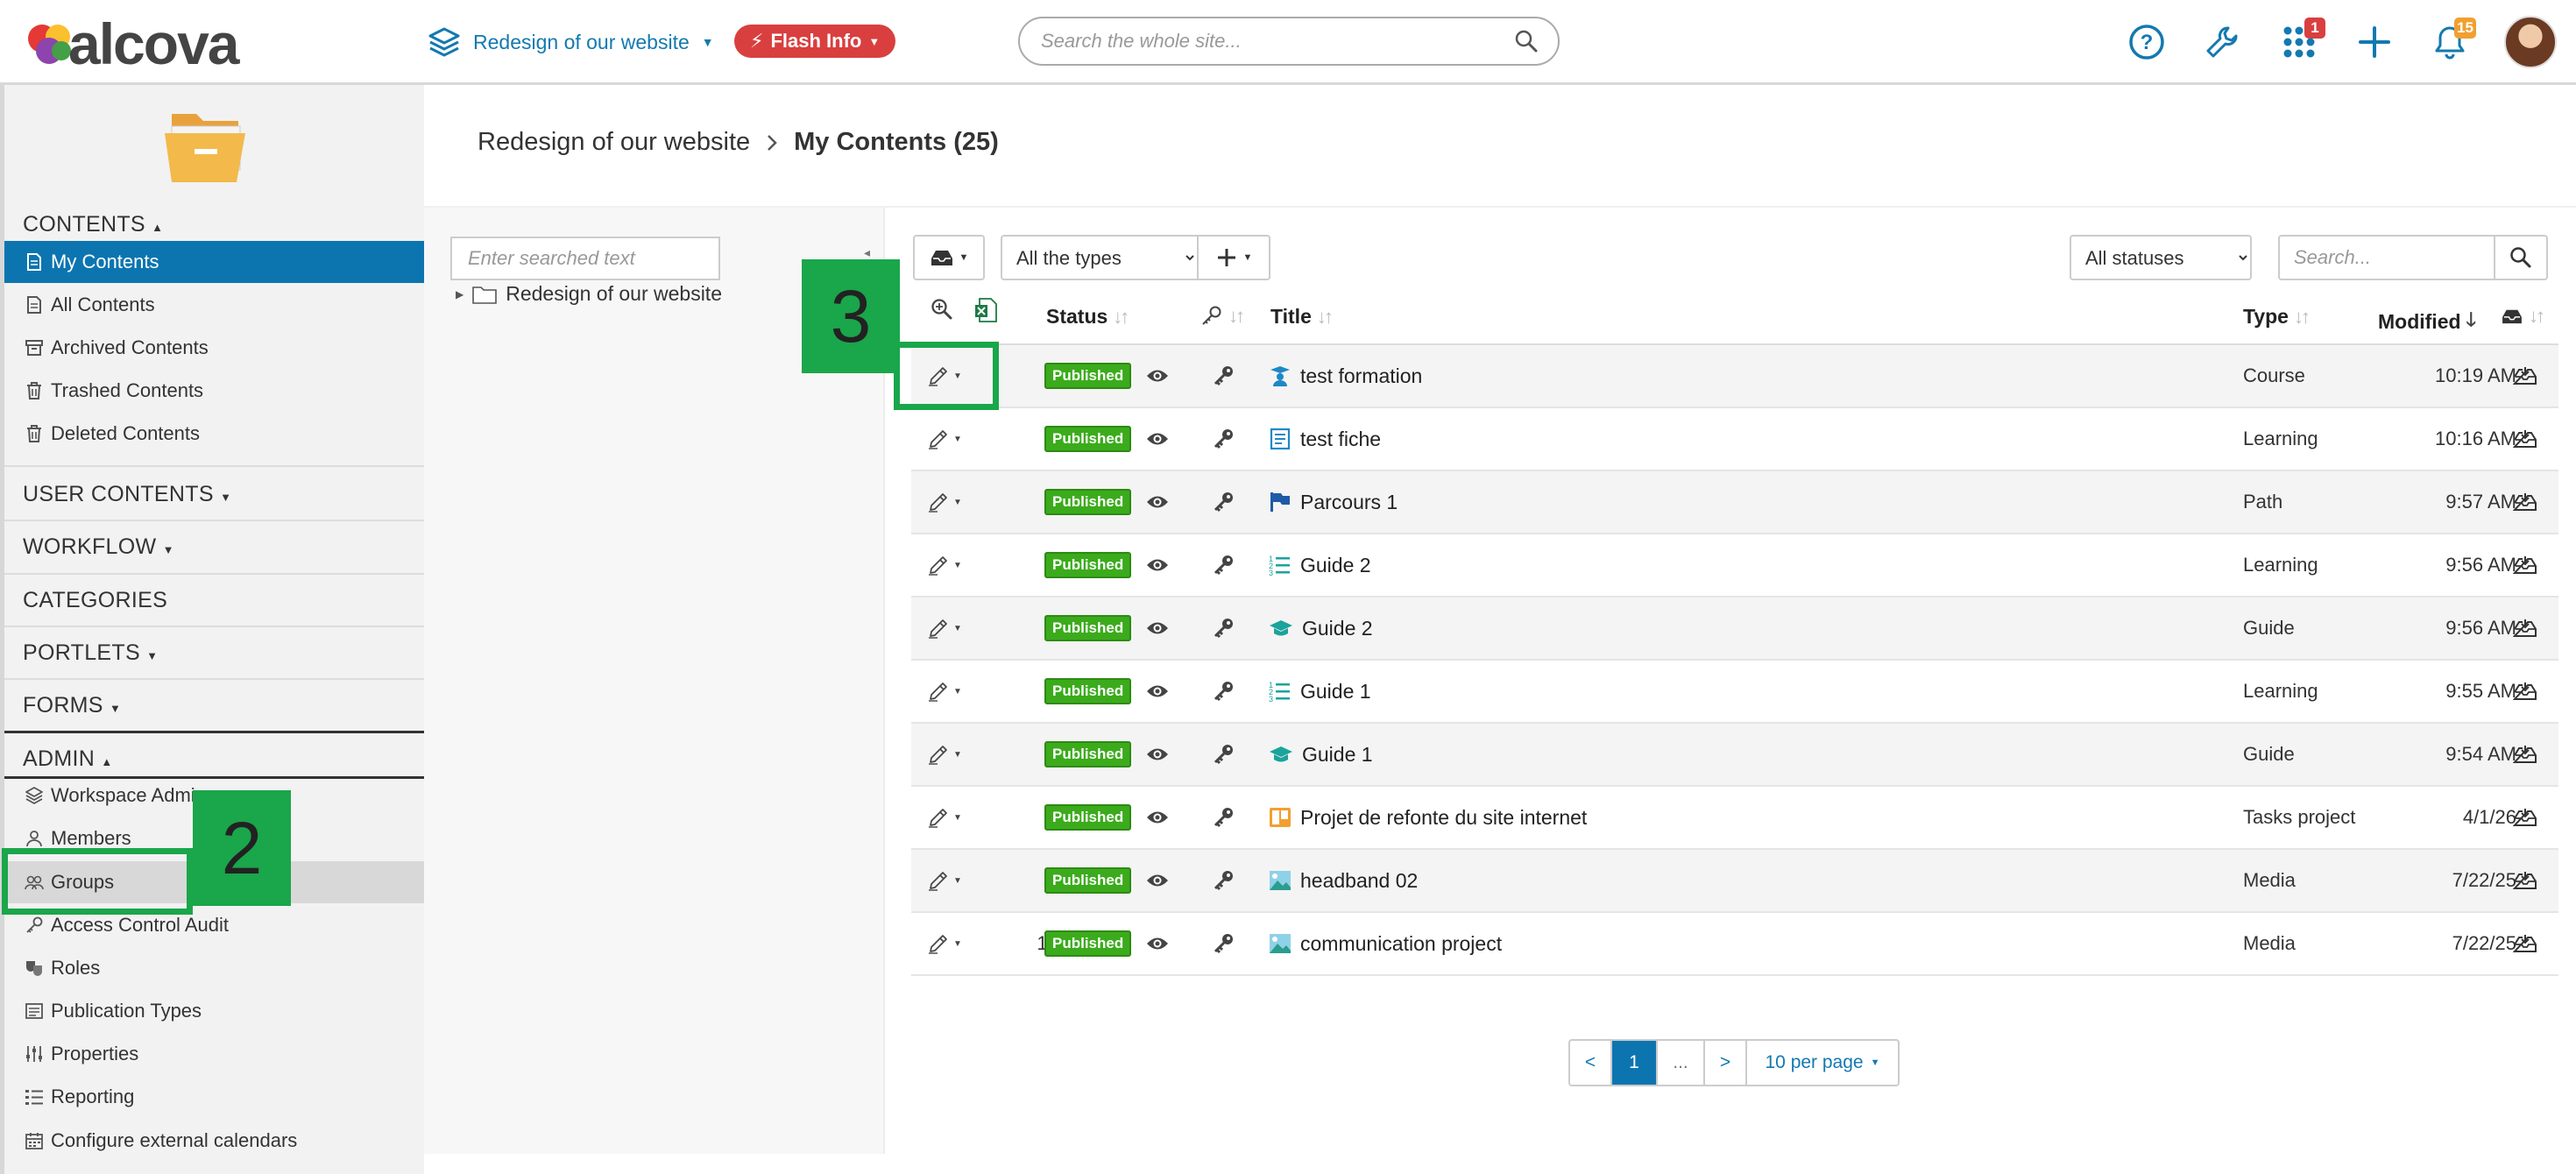  What do you see at coordinates (98, 547) in the screenshot?
I see `workflow-section-header: WORKFLOW ▼` at bounding box center [98, 547].